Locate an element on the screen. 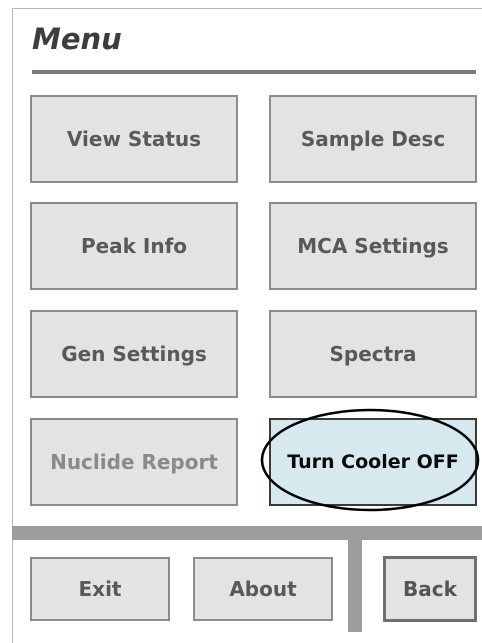 This screenshot has height=643, width=482. spectra-button: Spectra is located at coordinates (373, 354).